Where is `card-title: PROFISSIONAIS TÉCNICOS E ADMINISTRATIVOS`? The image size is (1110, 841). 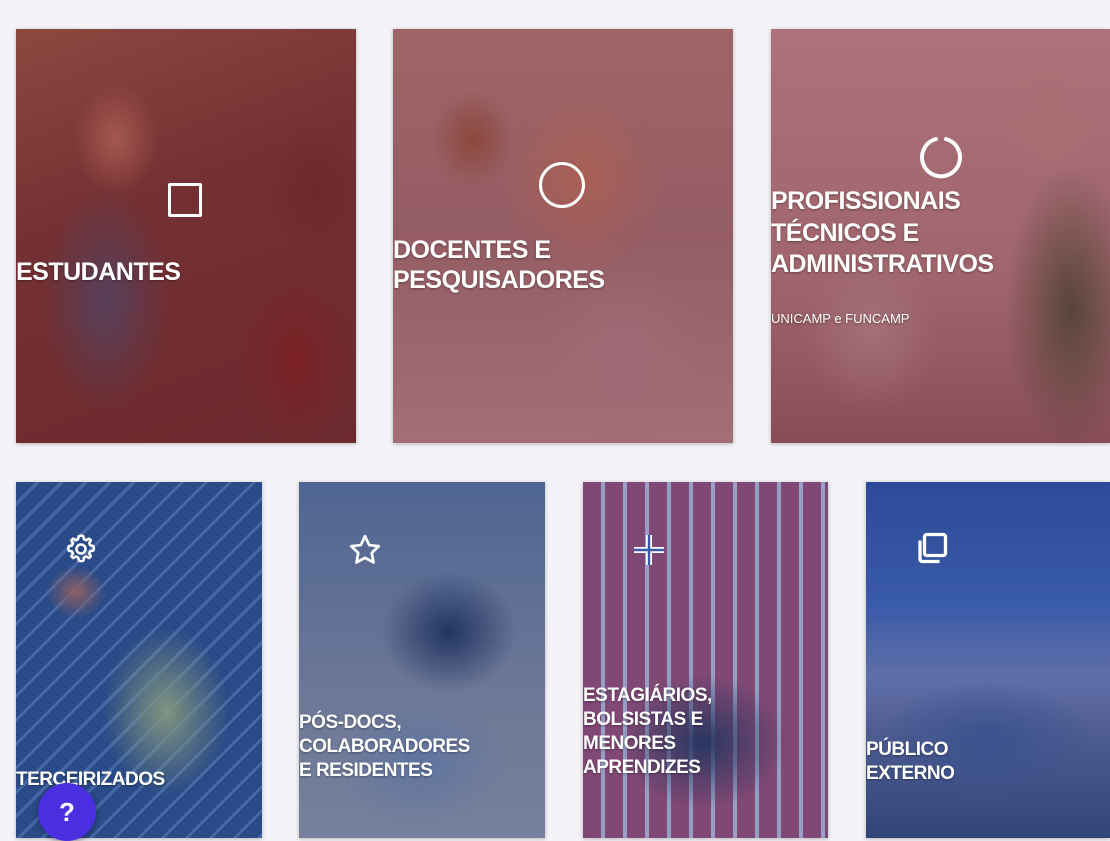
card-title: PROFISSIONAIS TÉCNICOS E ADMINISTRATIVOS is located at coordinates (882, 232).